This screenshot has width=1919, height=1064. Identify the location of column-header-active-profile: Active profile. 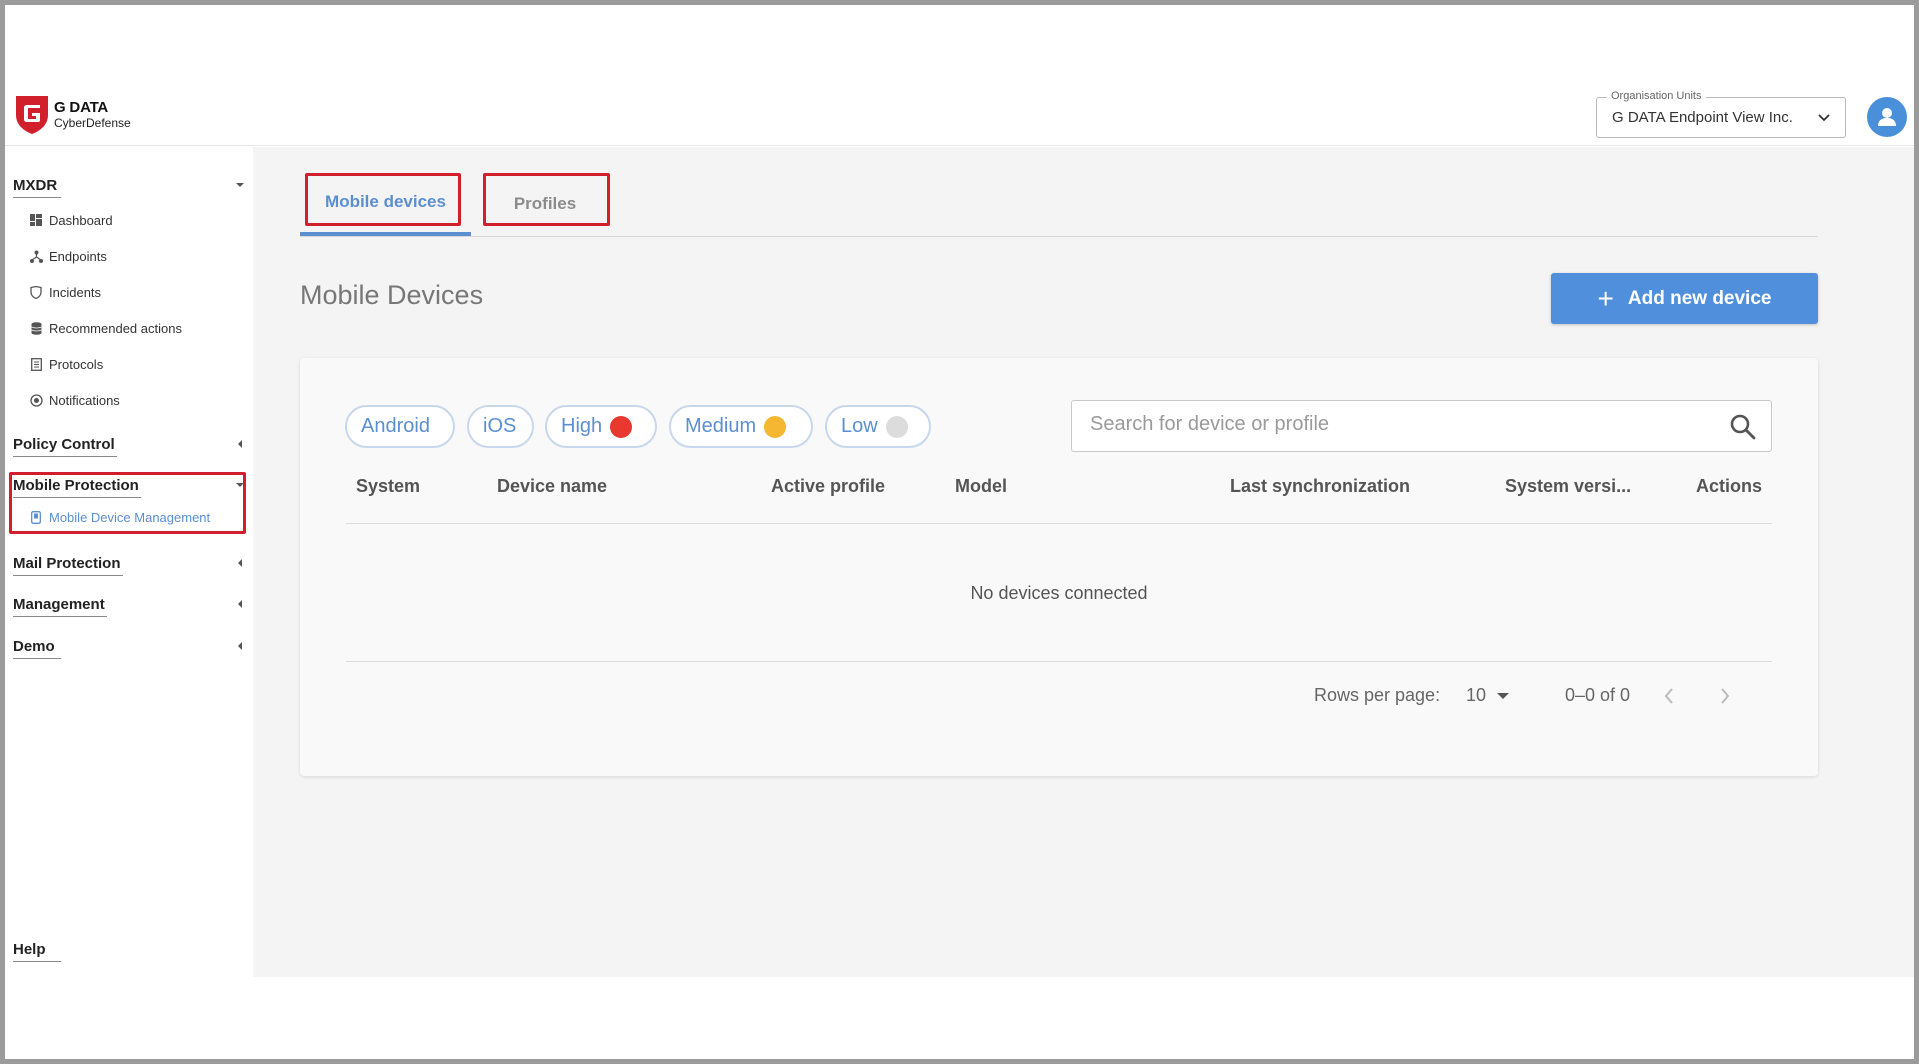
(828, 486).